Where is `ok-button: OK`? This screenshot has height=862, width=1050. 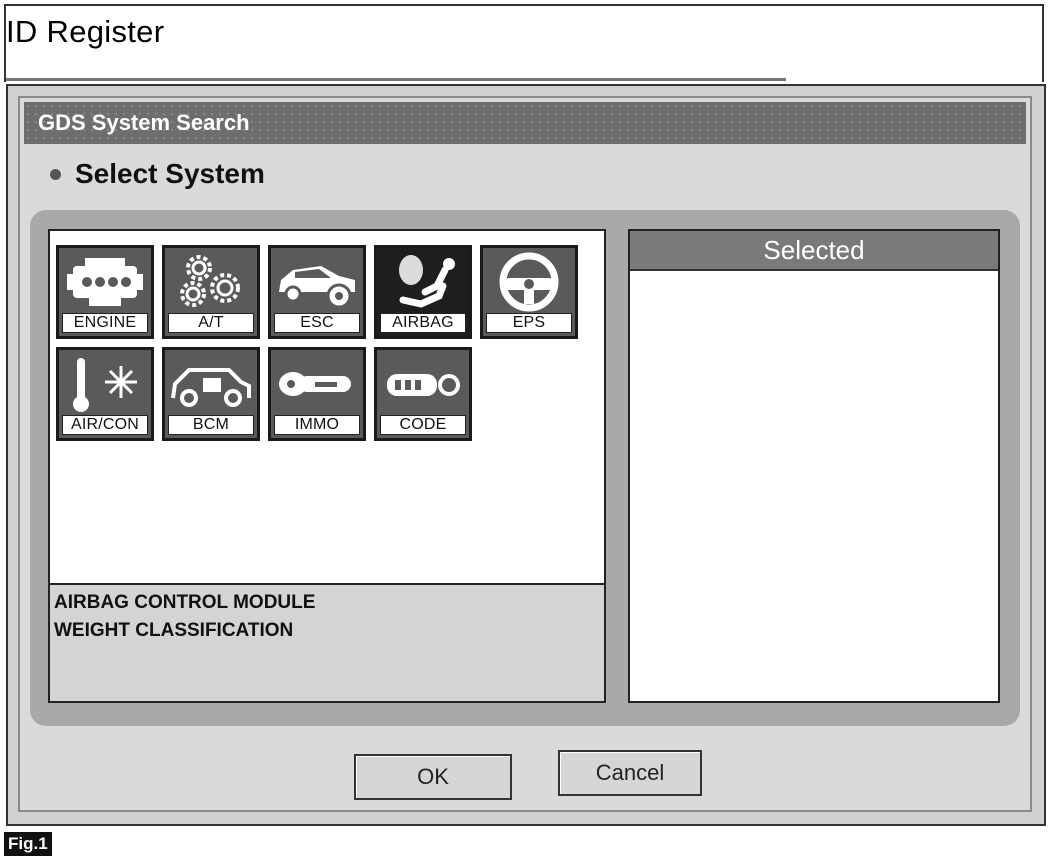
ok-button: OK is located at coordinates (433, 777).